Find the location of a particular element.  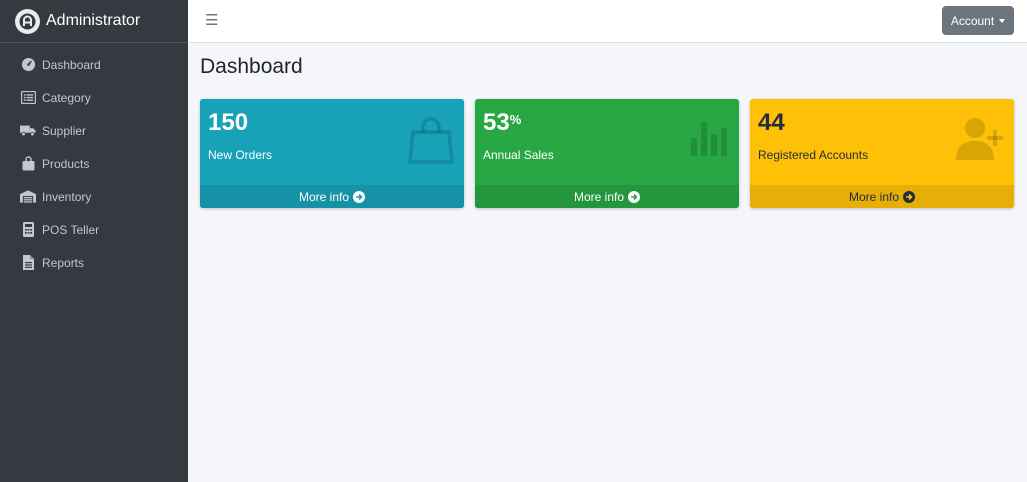

sidebar-item-label: Dashboard is located at coordinates (71, 64).